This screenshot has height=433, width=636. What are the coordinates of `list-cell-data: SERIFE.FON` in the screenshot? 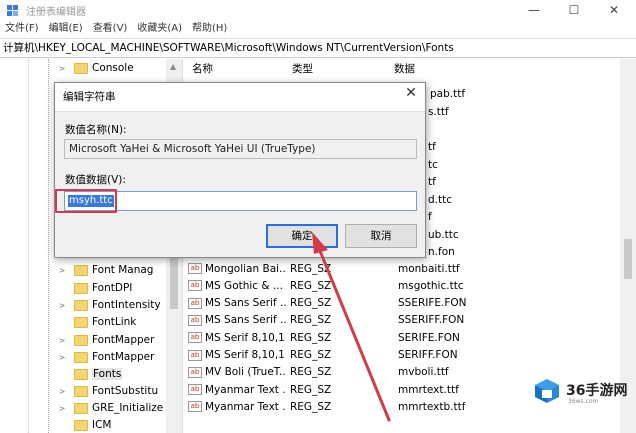 It's located at (429, 337).